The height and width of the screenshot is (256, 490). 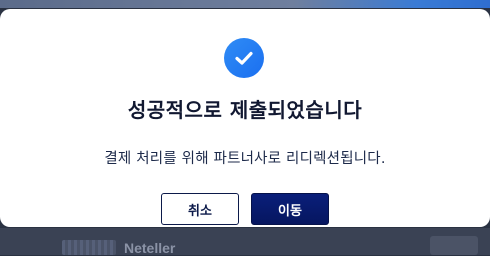 What do you see at coordinates (454, 245) in the screenshot?
I see `background-placeholder` at bounding box center [454, 245].